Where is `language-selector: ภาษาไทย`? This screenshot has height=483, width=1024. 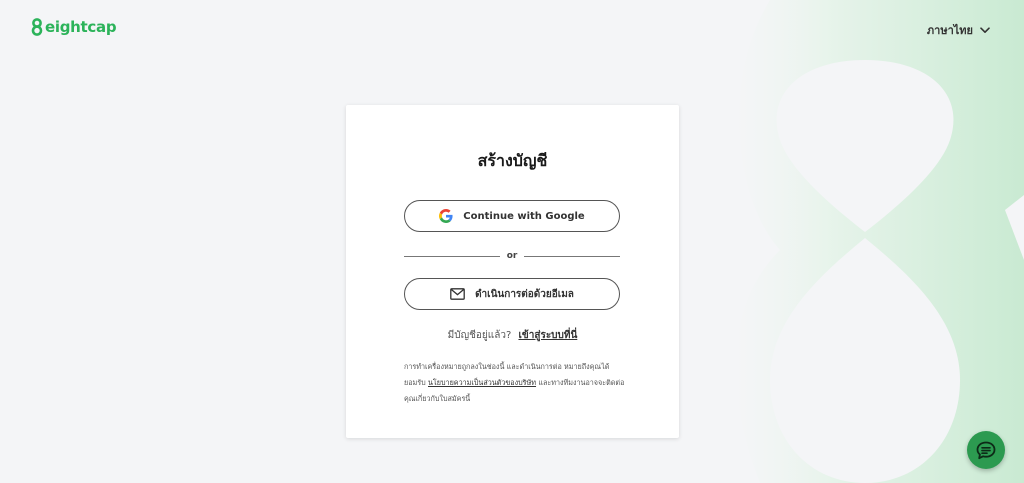
language-selector: ภาษาไทย is located at coordinates (958, 30).